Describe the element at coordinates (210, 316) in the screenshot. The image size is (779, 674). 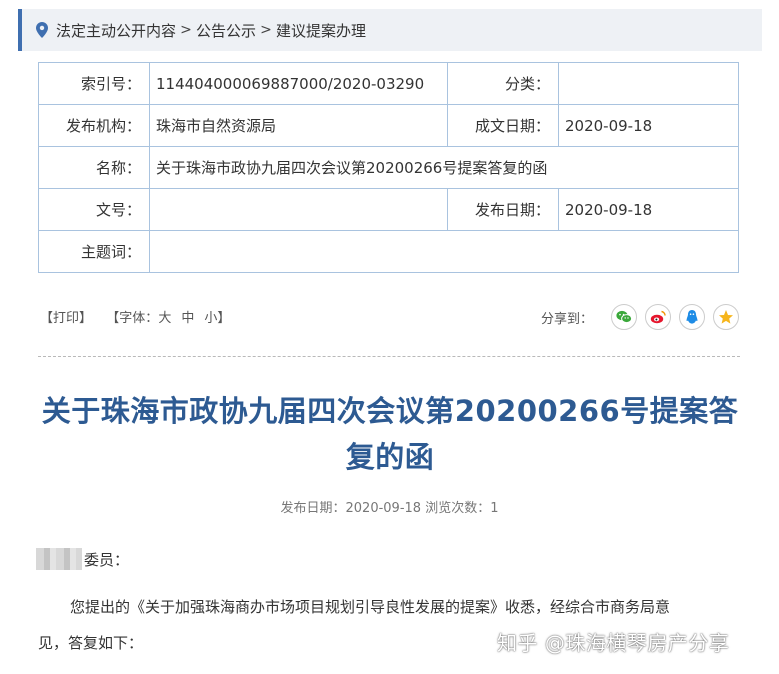
I see `font-small-link: 小` at that location.